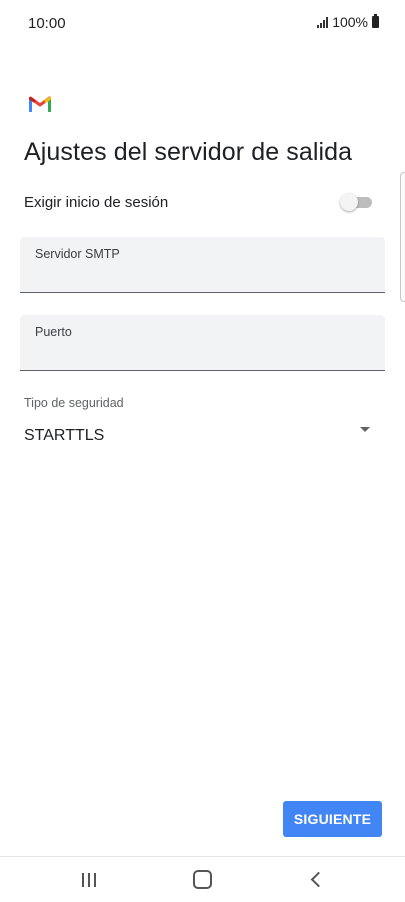  I want to click on battery-percentage: 100%, so click(350, 22).